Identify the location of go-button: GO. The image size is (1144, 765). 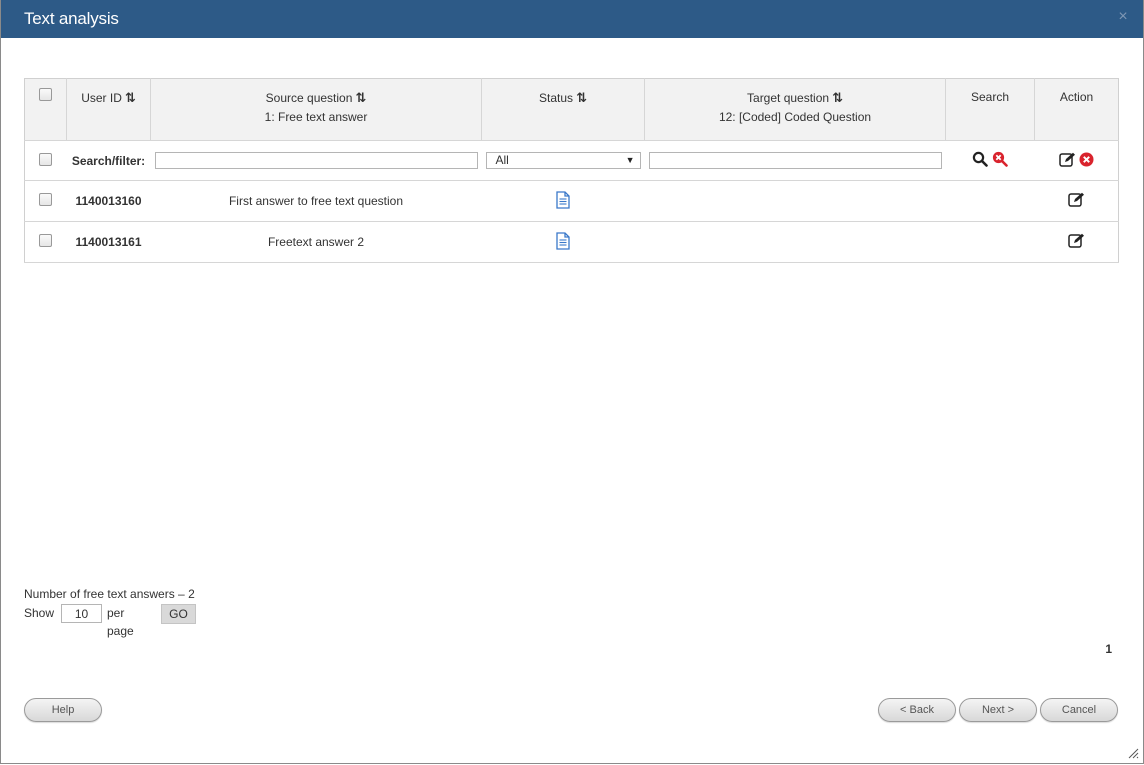
(178, 614).